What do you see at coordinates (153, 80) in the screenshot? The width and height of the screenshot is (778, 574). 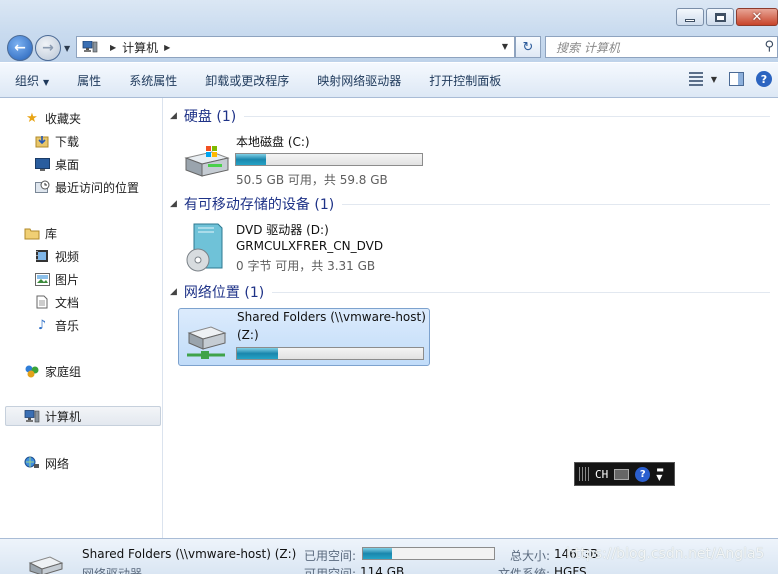 I see `system-properties-button: 系统属性` at bounding box center [153, 80].